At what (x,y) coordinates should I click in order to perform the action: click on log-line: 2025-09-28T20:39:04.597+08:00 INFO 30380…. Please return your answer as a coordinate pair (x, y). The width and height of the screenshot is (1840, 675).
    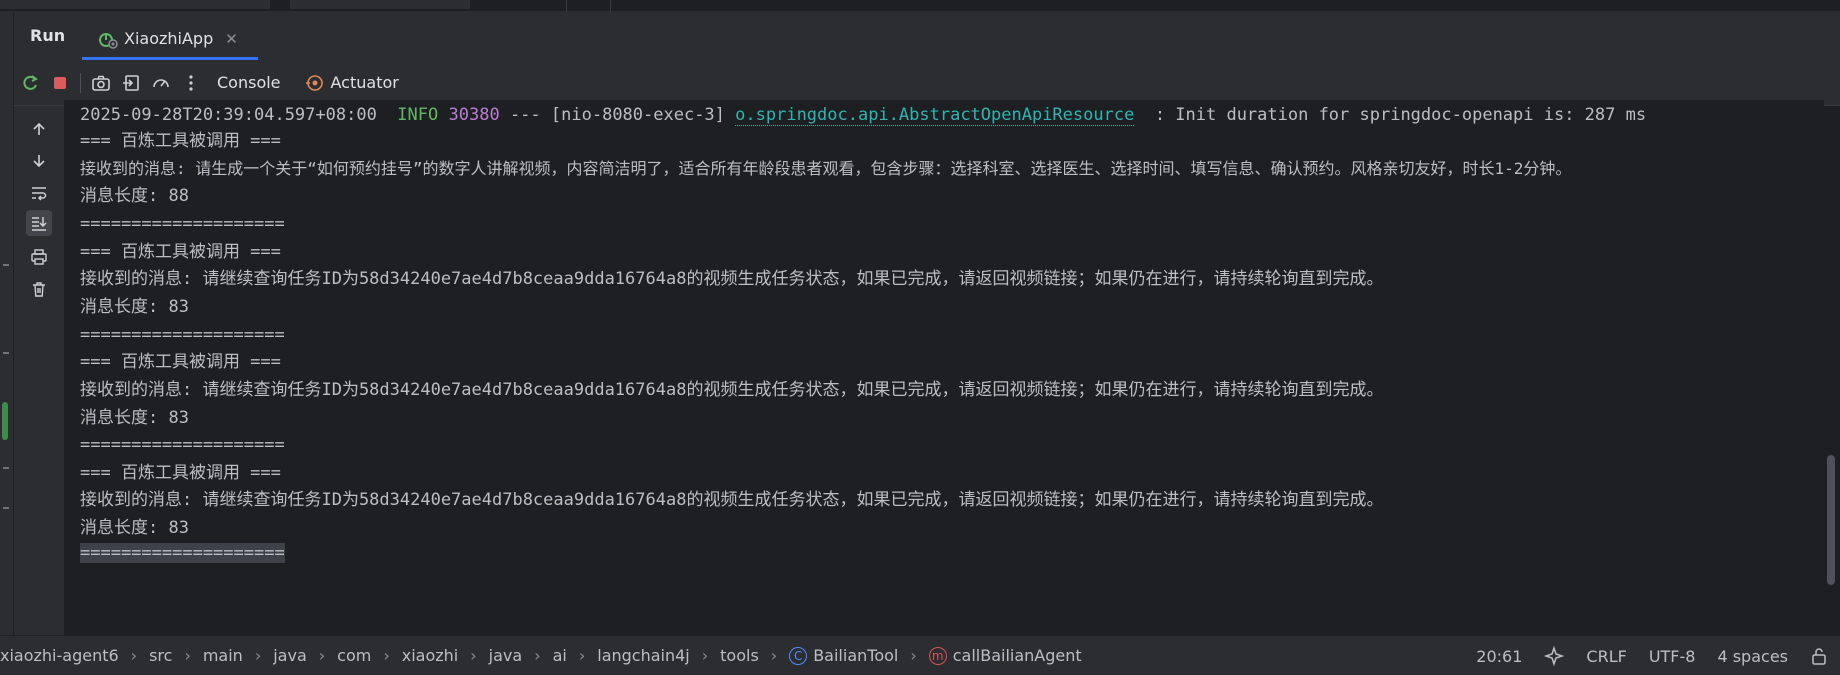
    Looking at the image, I should click on (863, 115).